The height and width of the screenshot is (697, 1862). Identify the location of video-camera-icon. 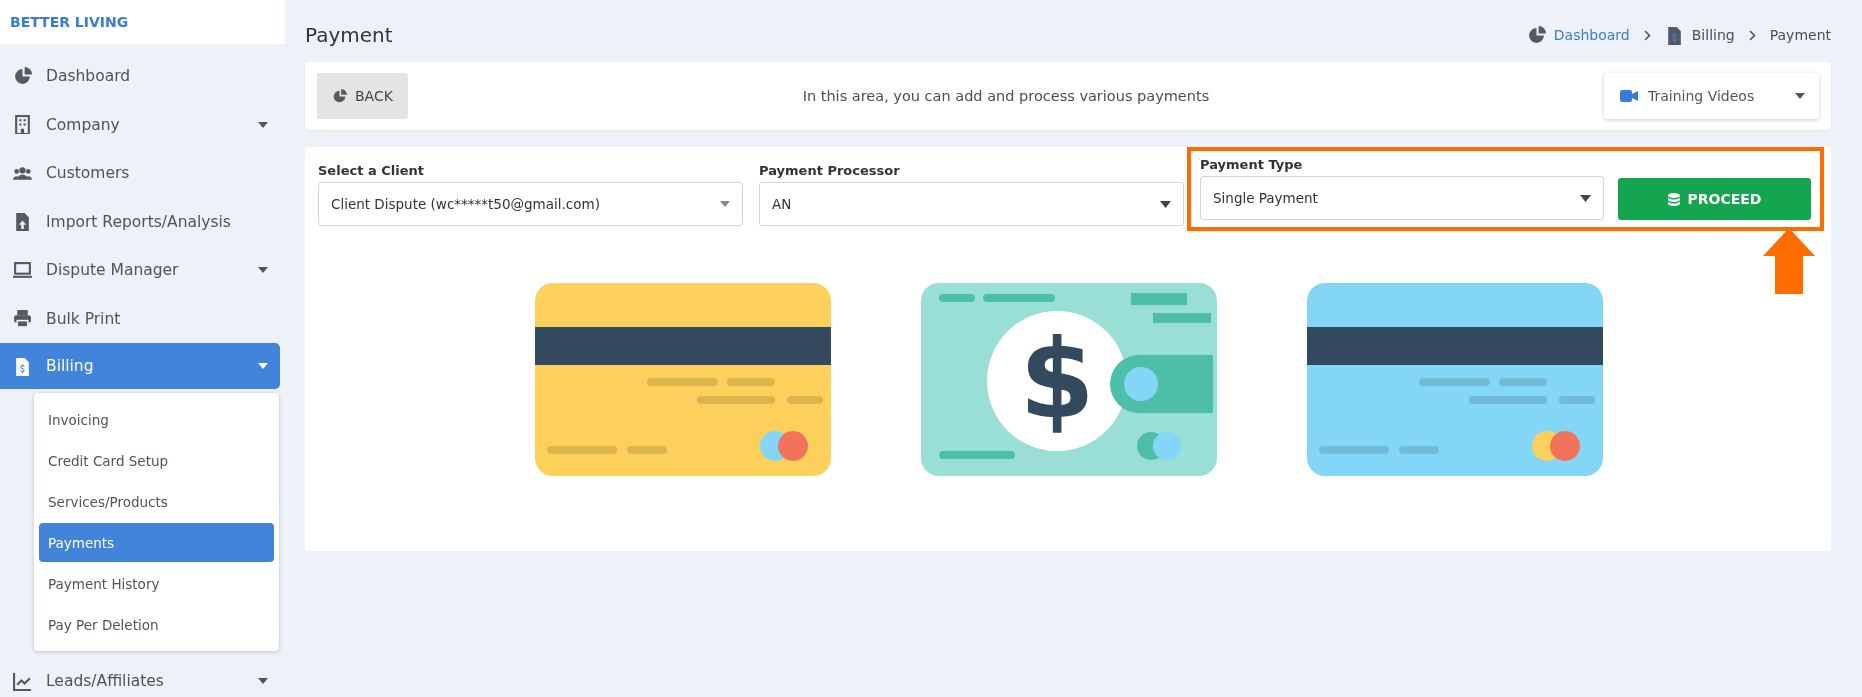
(1629, 96).